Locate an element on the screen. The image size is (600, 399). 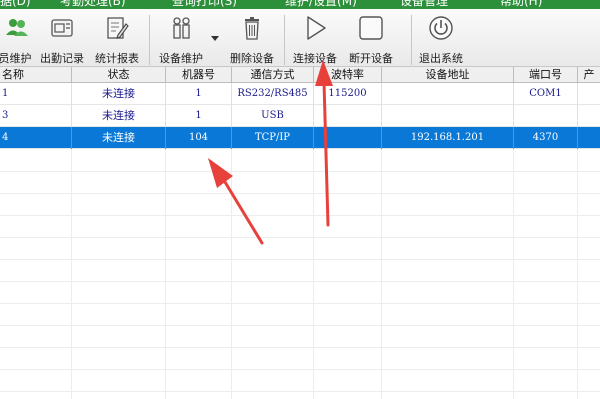
cell-comm: TCP/IP is located at coordinates (273, 138).